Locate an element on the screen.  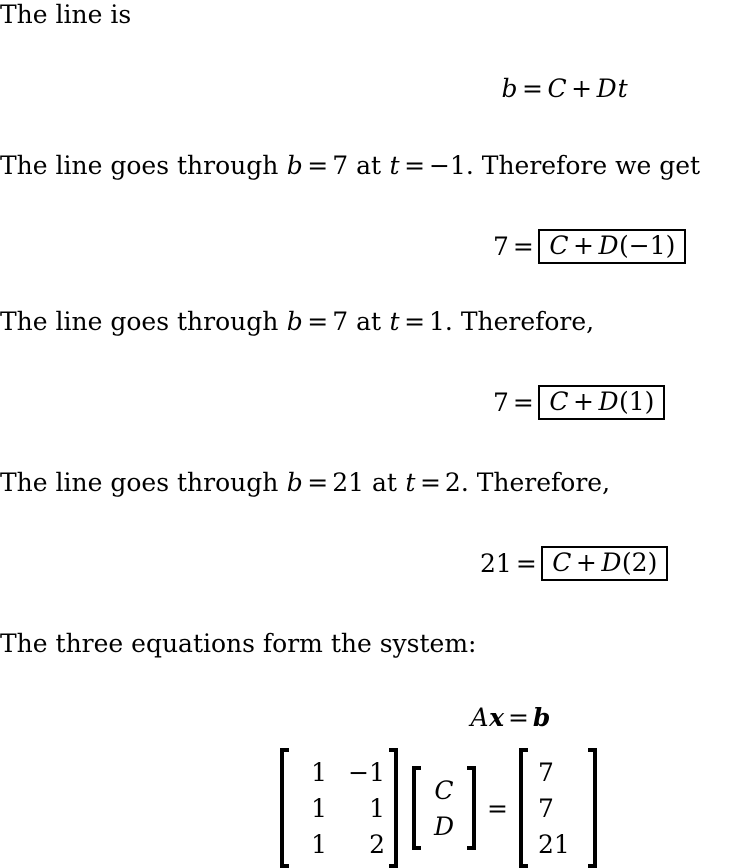
point2-var-t: t is located at coordinates (394, 321).